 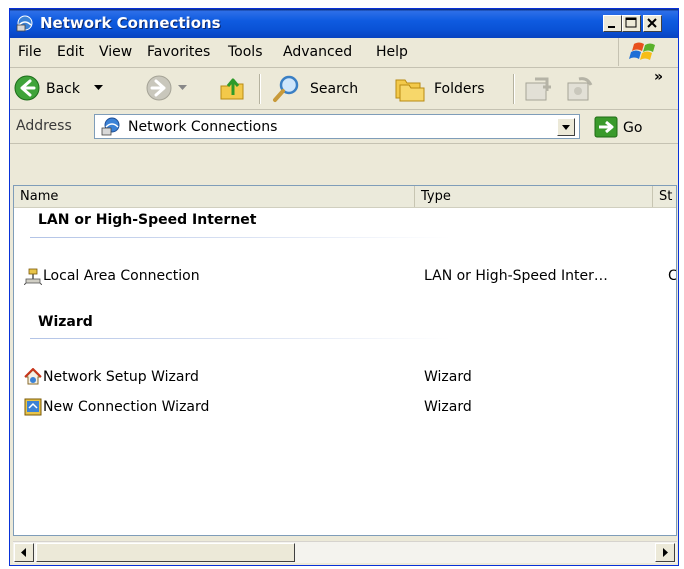 What do you see at coordinates (245, 52) in the screenshot?
I see `menu-tools: Tools` at bounding box center [245, 52].